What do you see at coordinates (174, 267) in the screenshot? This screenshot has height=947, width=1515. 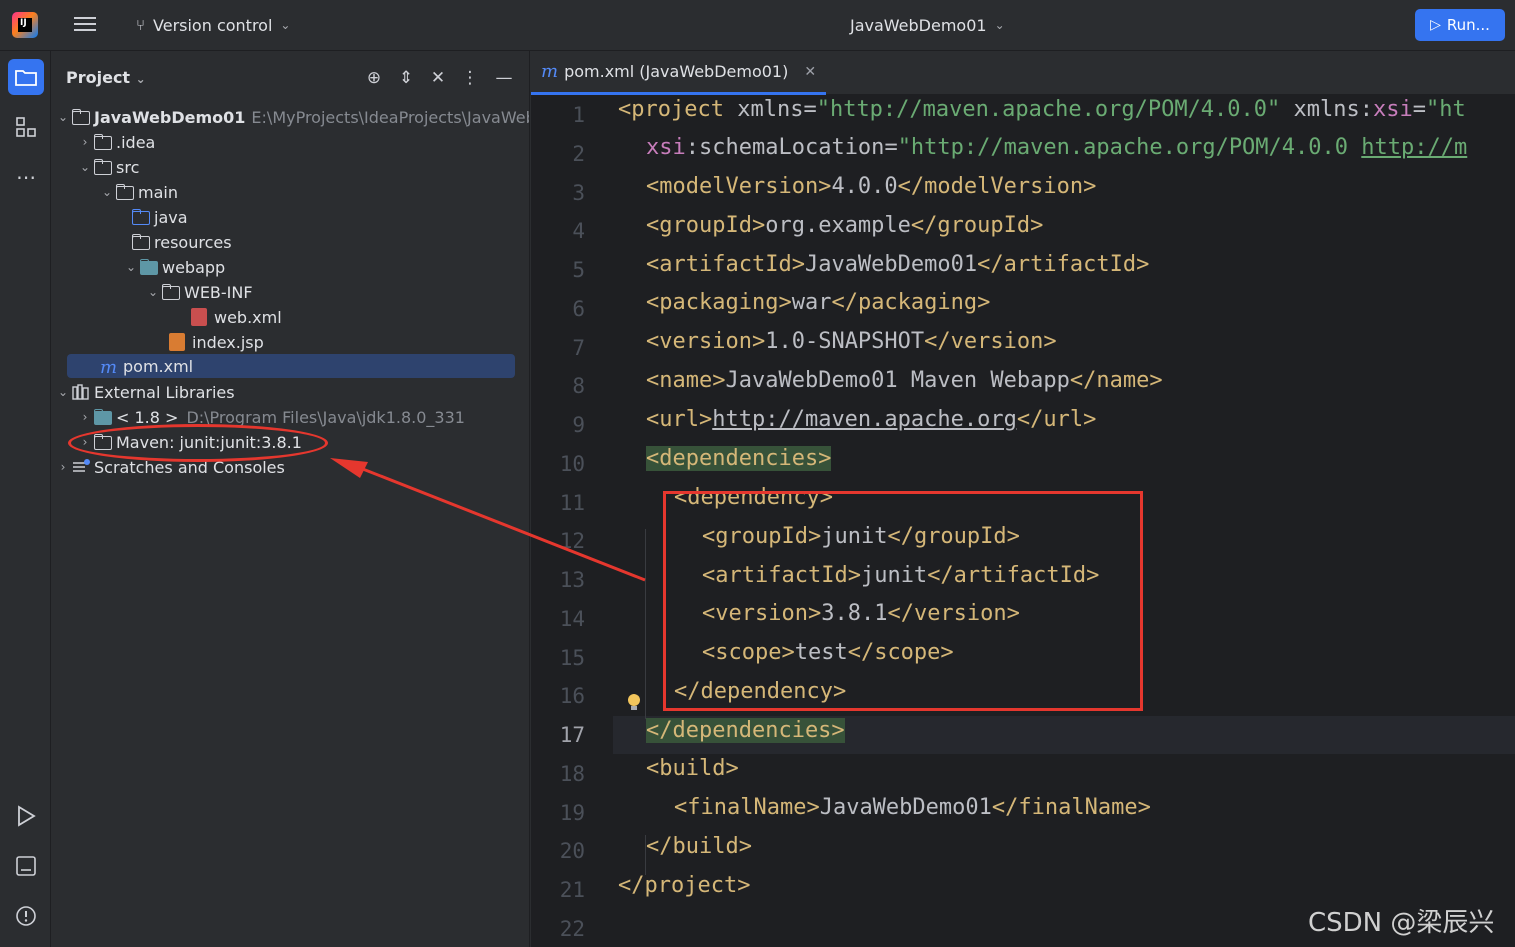 I see `tree-item-webapp: ⌄ webapp` at bounding box center [174, 267].